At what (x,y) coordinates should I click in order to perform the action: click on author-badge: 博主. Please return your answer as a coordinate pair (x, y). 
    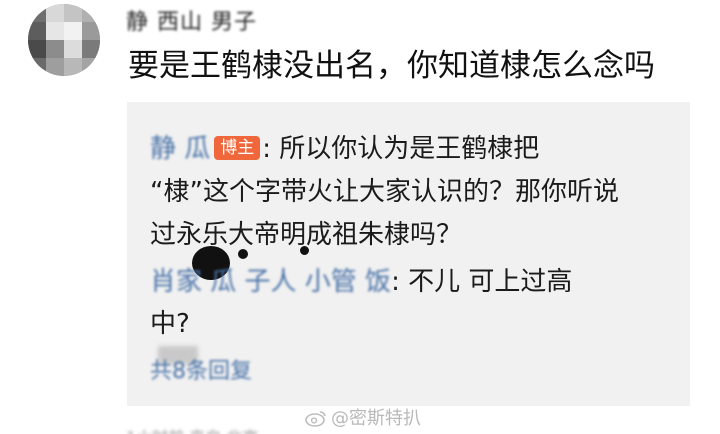
    Looking at the image, I should click on (237, 148).